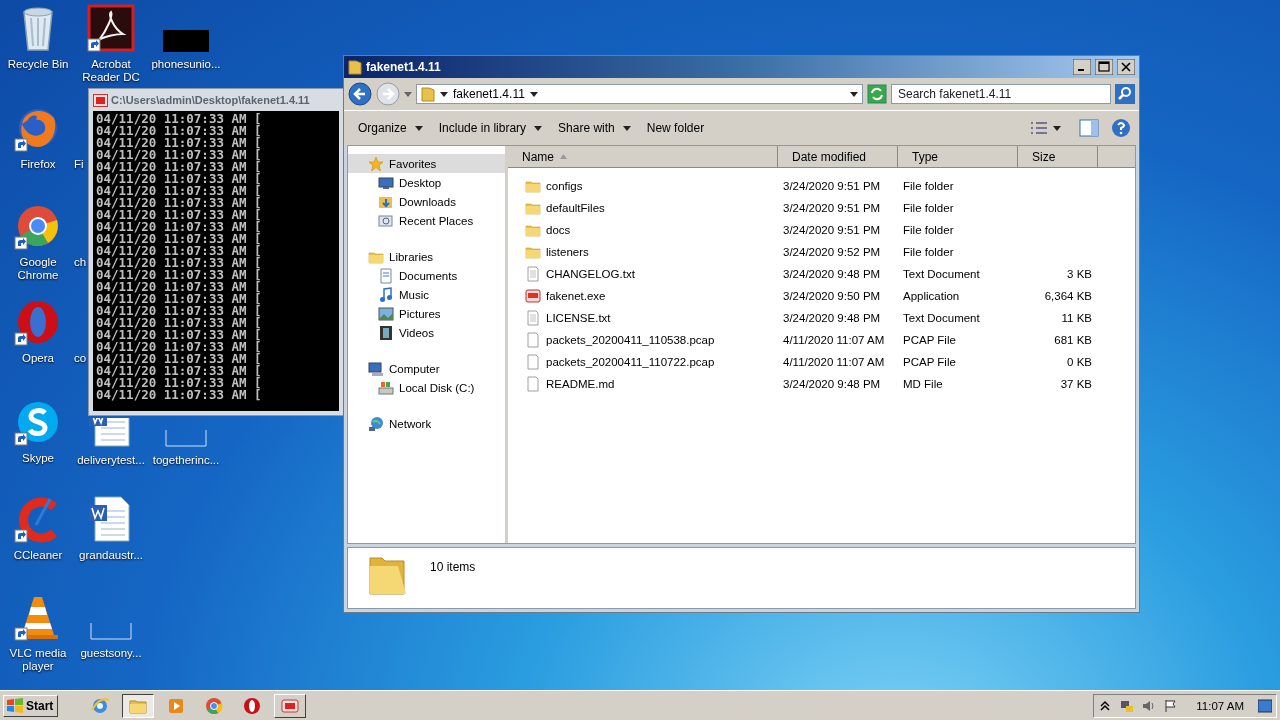 The width and height of the screenshot is (1280, 720). Describe the element at coordinates (630, 340) in the screenshot. I see `file-name: packets_20200411_110538.pcap` at that location.